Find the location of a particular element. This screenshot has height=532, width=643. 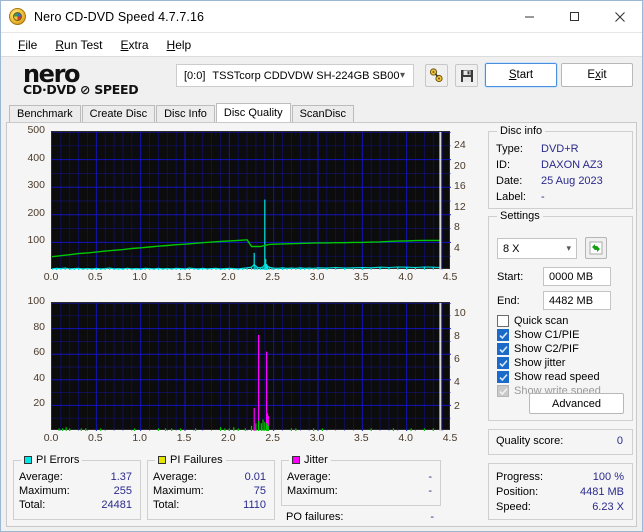

checkbox-show-read-speed: Show read speed is located at coordinates (563, 377).